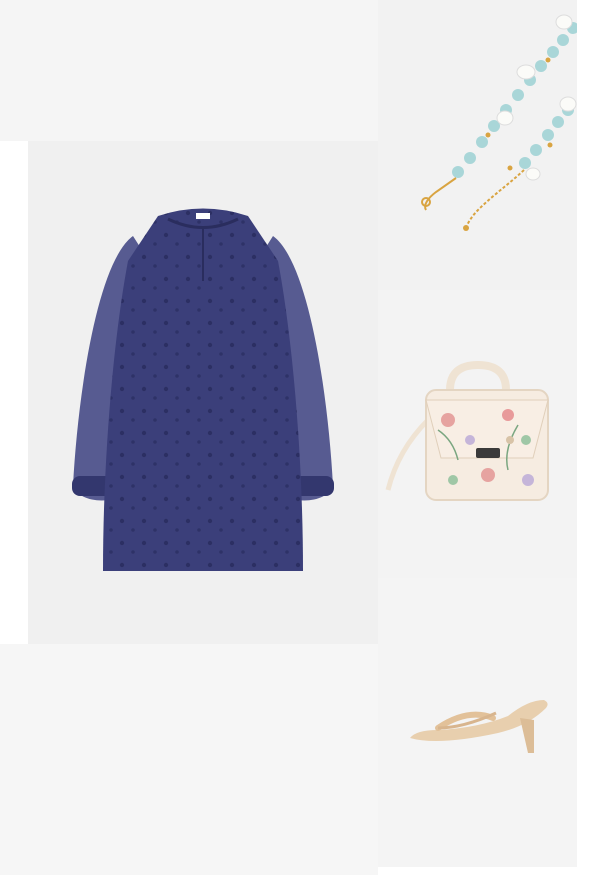 Image resolution: width=606 pixels, height=875 pixels. I want to click on bracelet-tile, so click(477, 145).